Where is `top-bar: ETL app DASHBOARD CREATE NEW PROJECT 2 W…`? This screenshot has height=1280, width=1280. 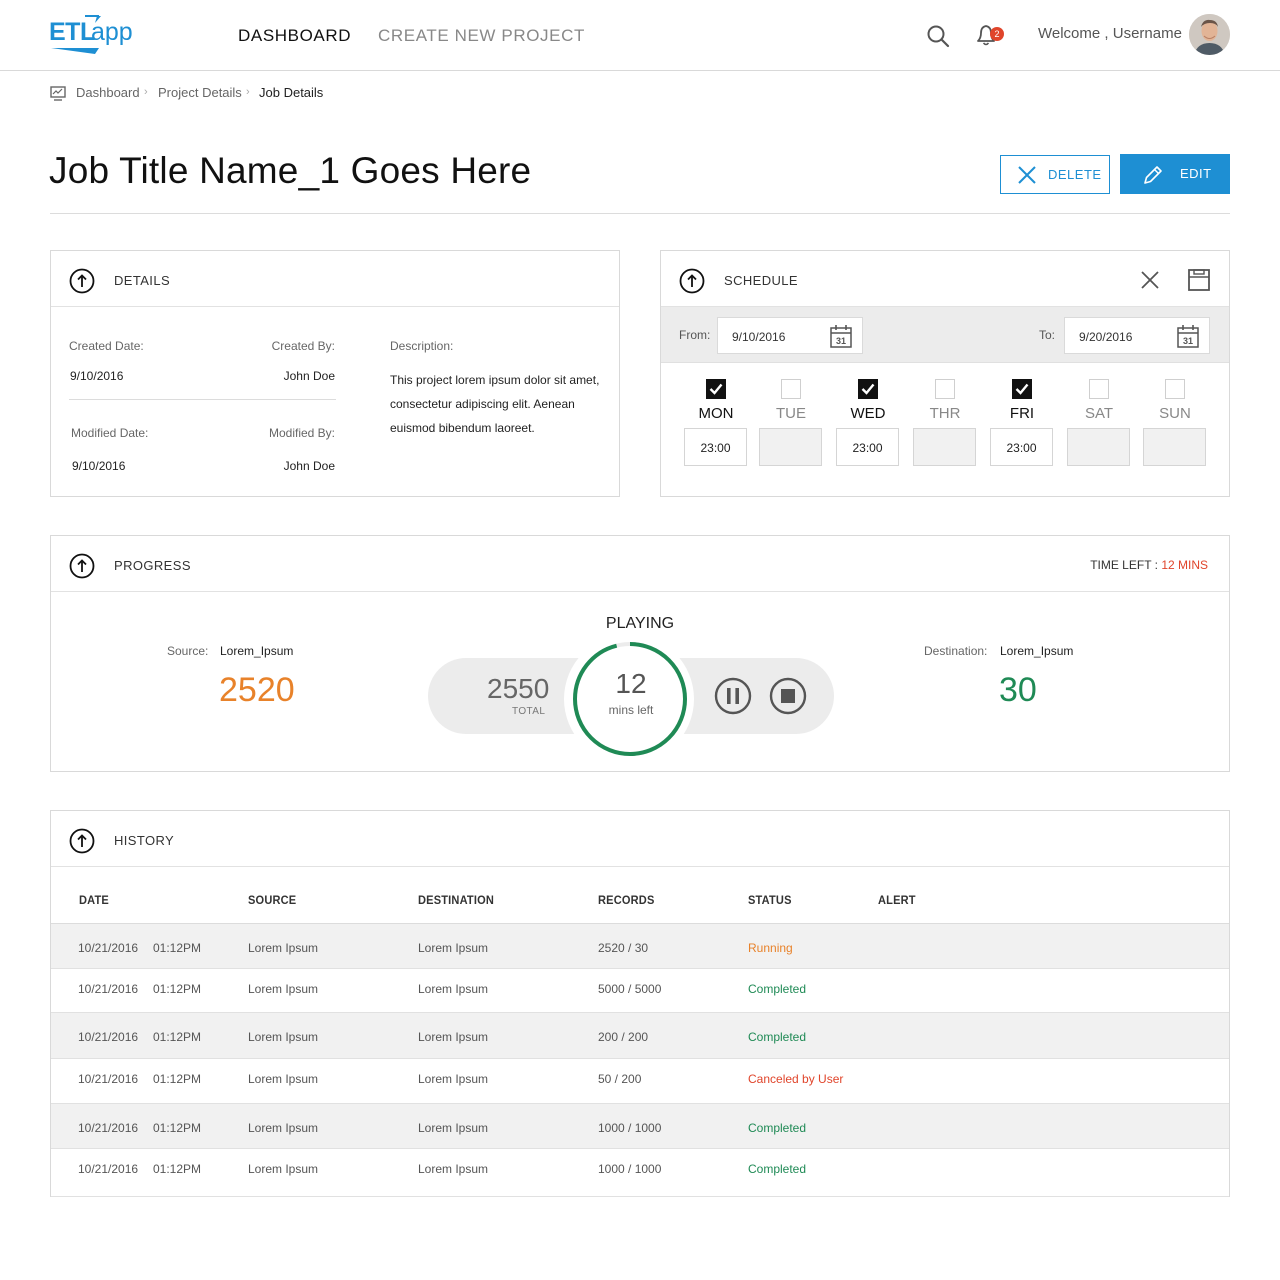
top-bar: ETL app DASHBOARD CREATE NEW PROJECT 2 W… is located at coordinates (640, 35).